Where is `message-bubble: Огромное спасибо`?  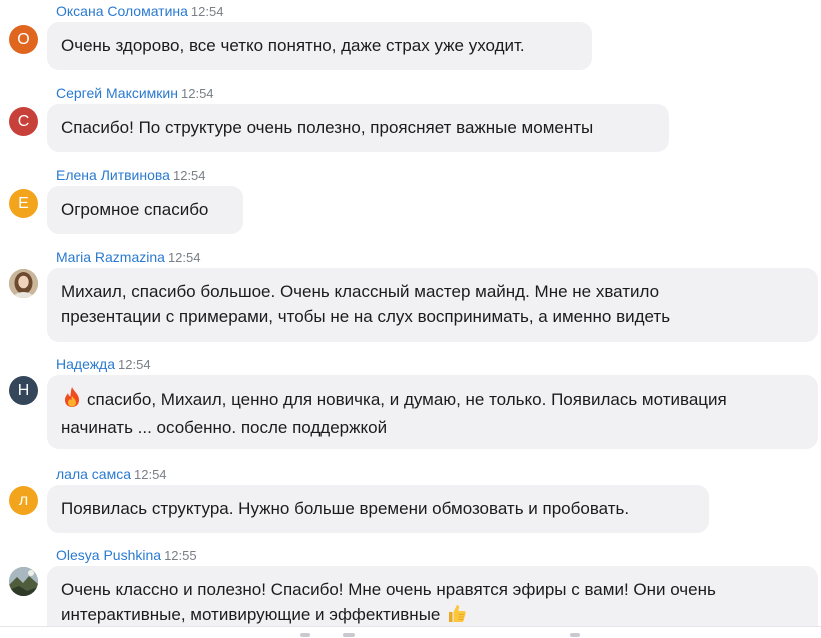
message-bubble: Огромное спасибо is located at coordinates (145, 210).